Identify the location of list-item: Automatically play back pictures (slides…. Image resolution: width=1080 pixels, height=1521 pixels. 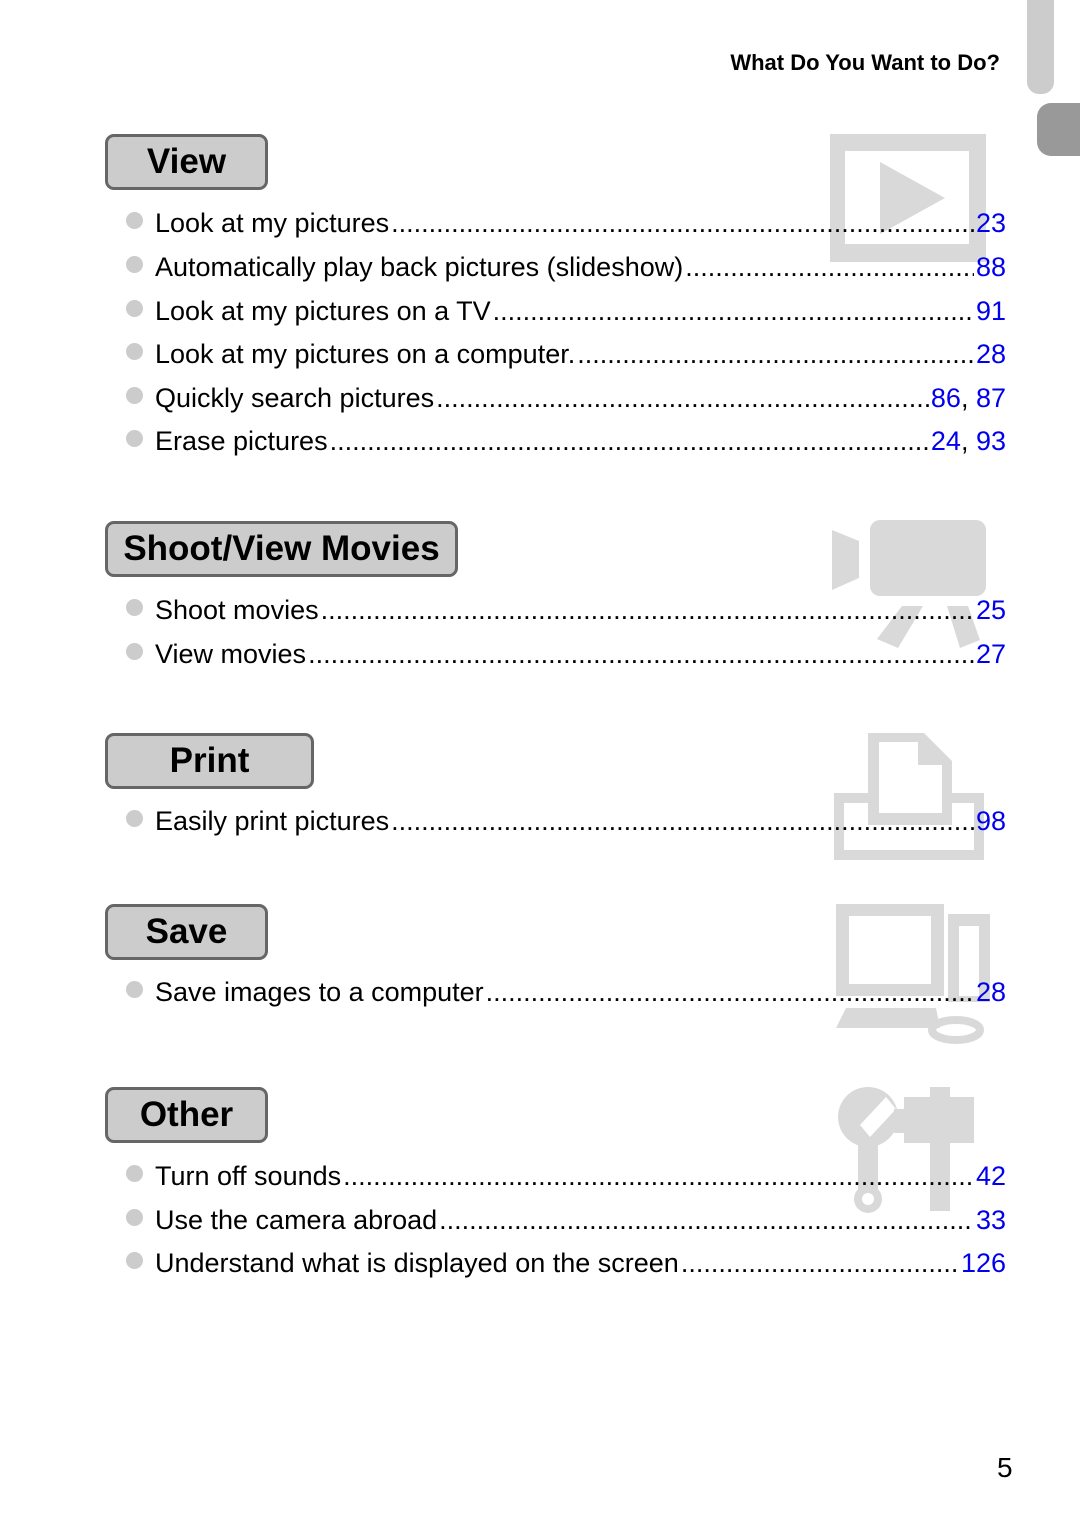
(566, 267).